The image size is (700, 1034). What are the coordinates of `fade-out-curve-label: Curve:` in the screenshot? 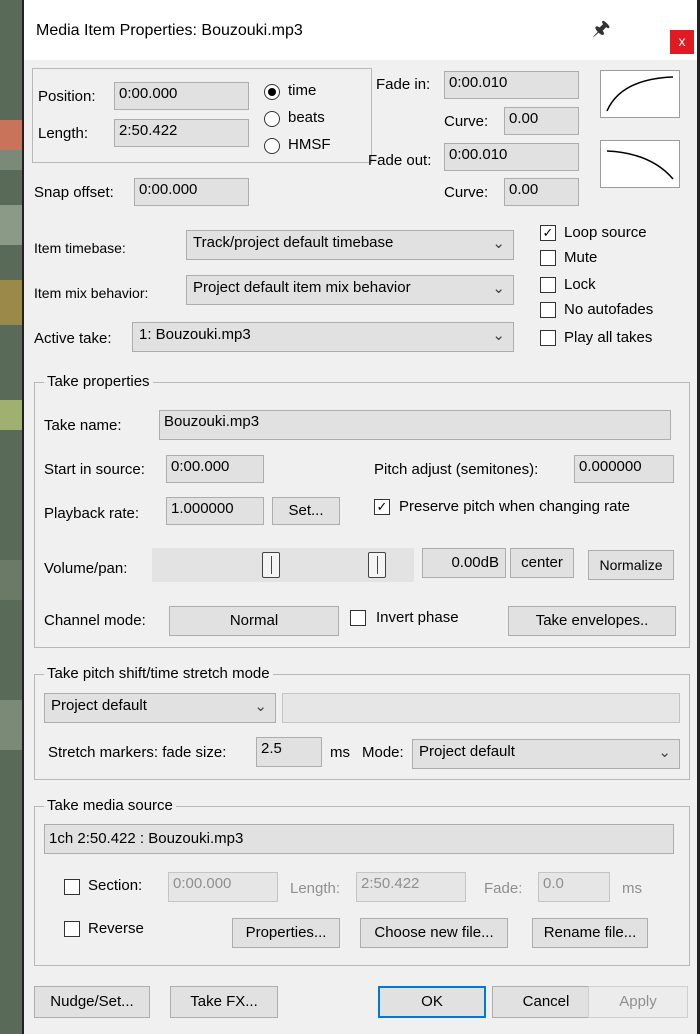 It's located at (466, 192).